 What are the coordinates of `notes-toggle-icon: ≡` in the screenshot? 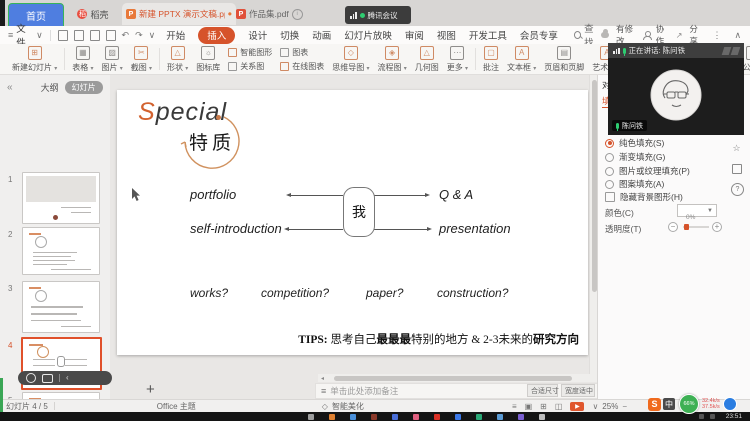 It's located at (514, 406).